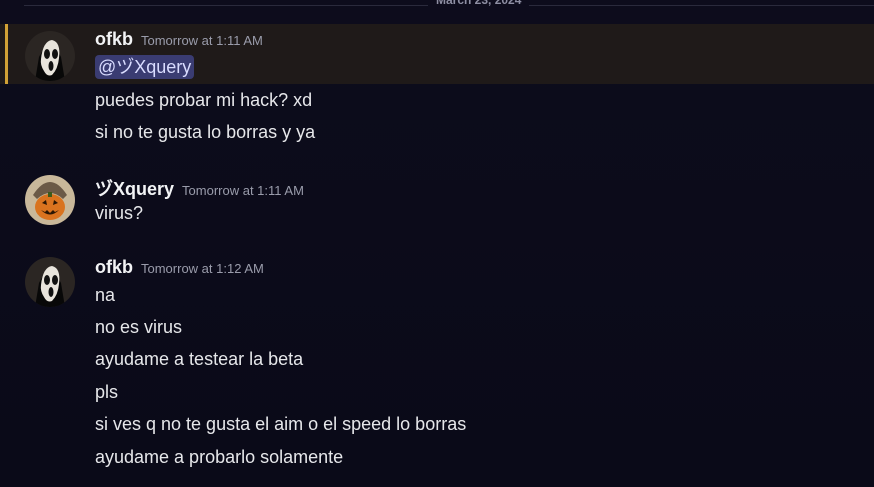 This screenshot has height=487, width=874. Describe the element at coordinates (199, 359) in the screenshot. I see `message-line: ayudame a testear la beta` at that location.